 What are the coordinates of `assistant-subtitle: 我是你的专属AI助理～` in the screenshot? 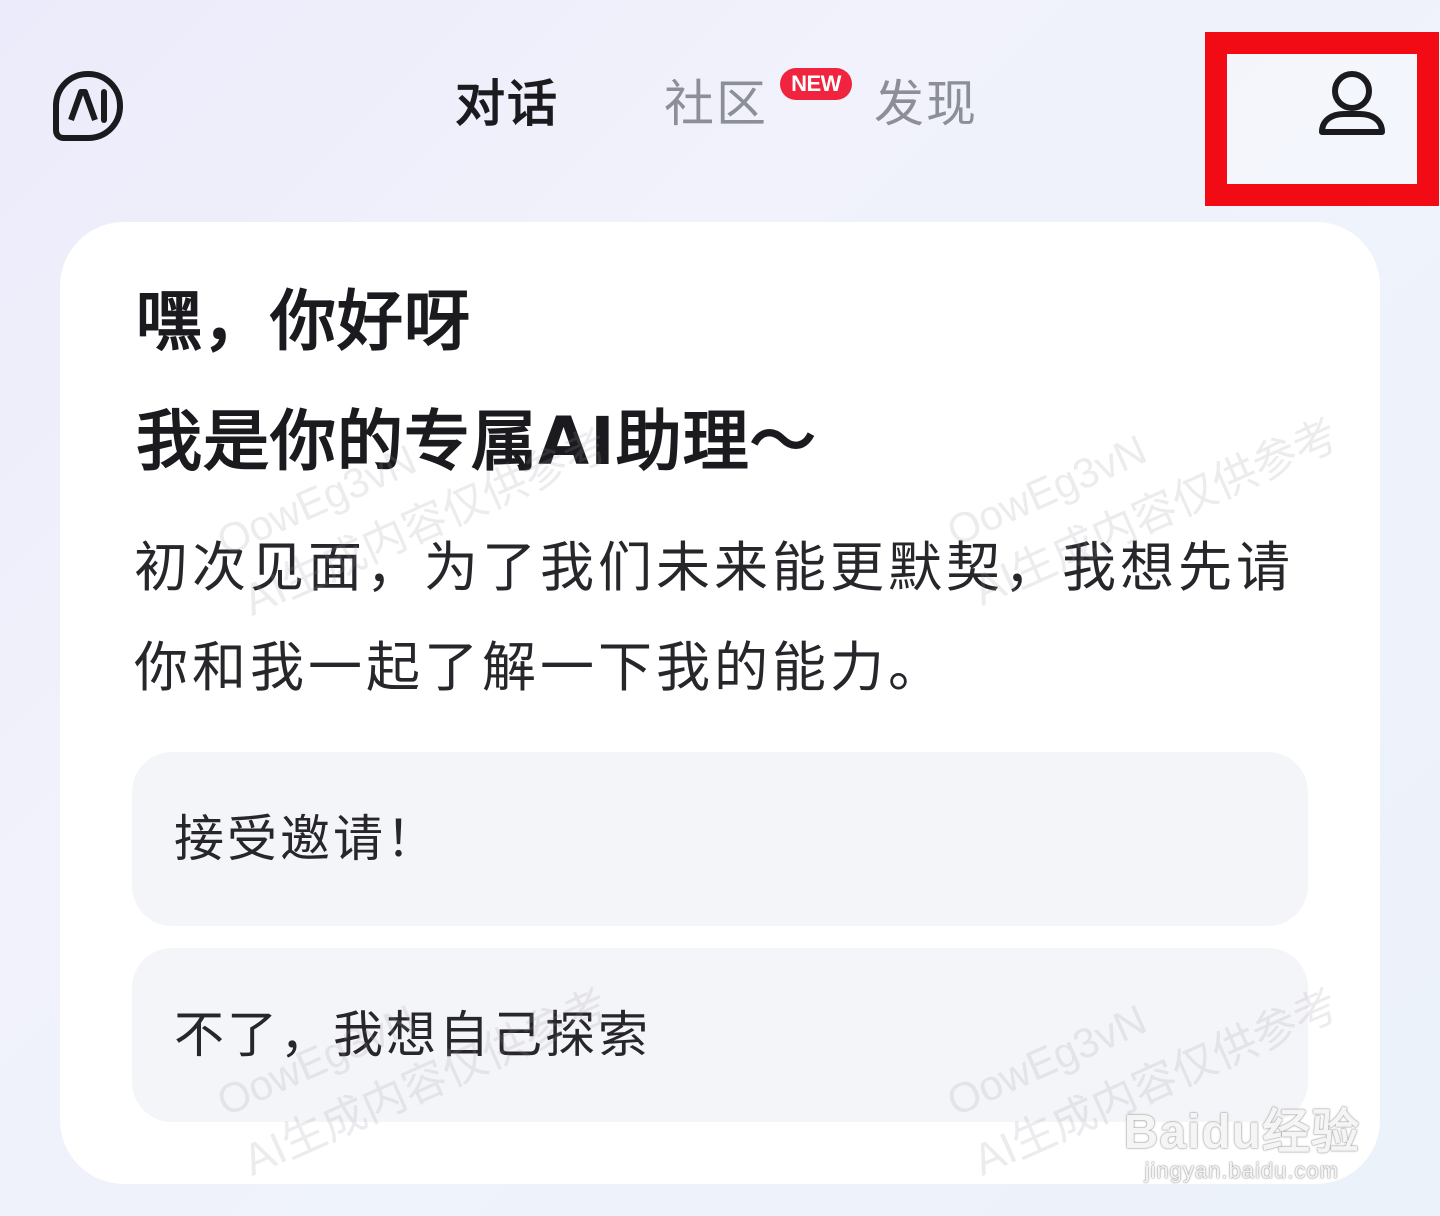 It's located at (476, 441).